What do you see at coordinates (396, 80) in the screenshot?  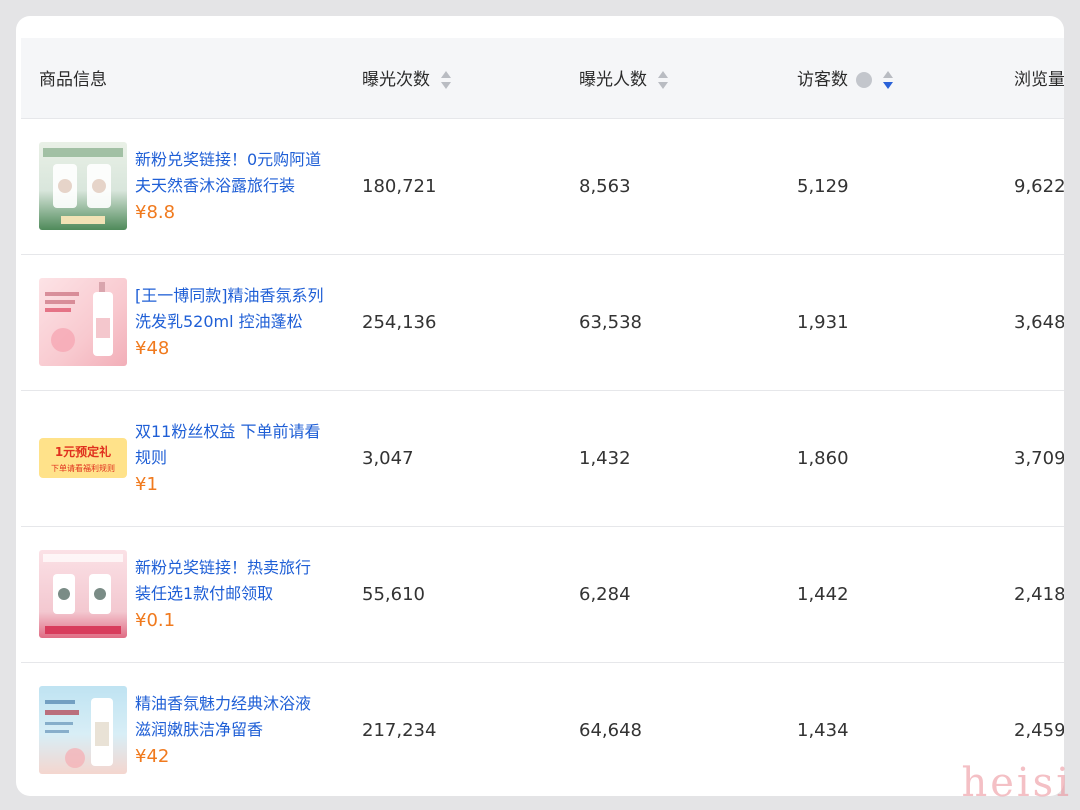 I see `header-label: 曝光次数` at bounding box center [396, 80].